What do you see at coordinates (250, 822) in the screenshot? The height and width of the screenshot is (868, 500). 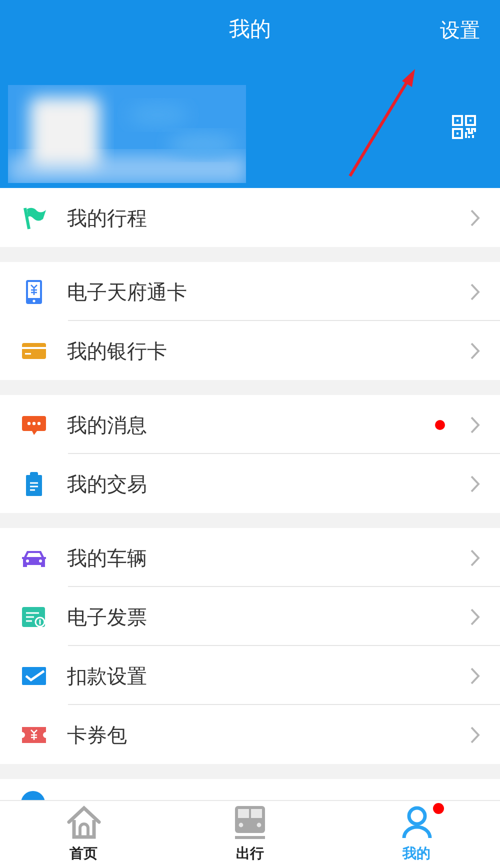 I see `train-icon` at bounding box center [250, 822].